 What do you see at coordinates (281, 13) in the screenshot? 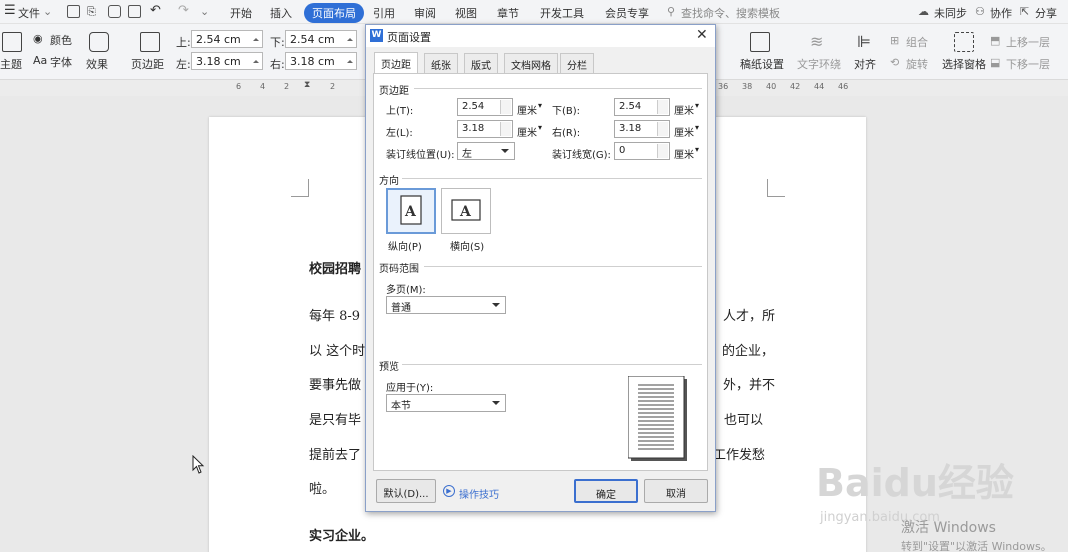
I see `tab-insert: 插入` at bounding box center [281, 13].